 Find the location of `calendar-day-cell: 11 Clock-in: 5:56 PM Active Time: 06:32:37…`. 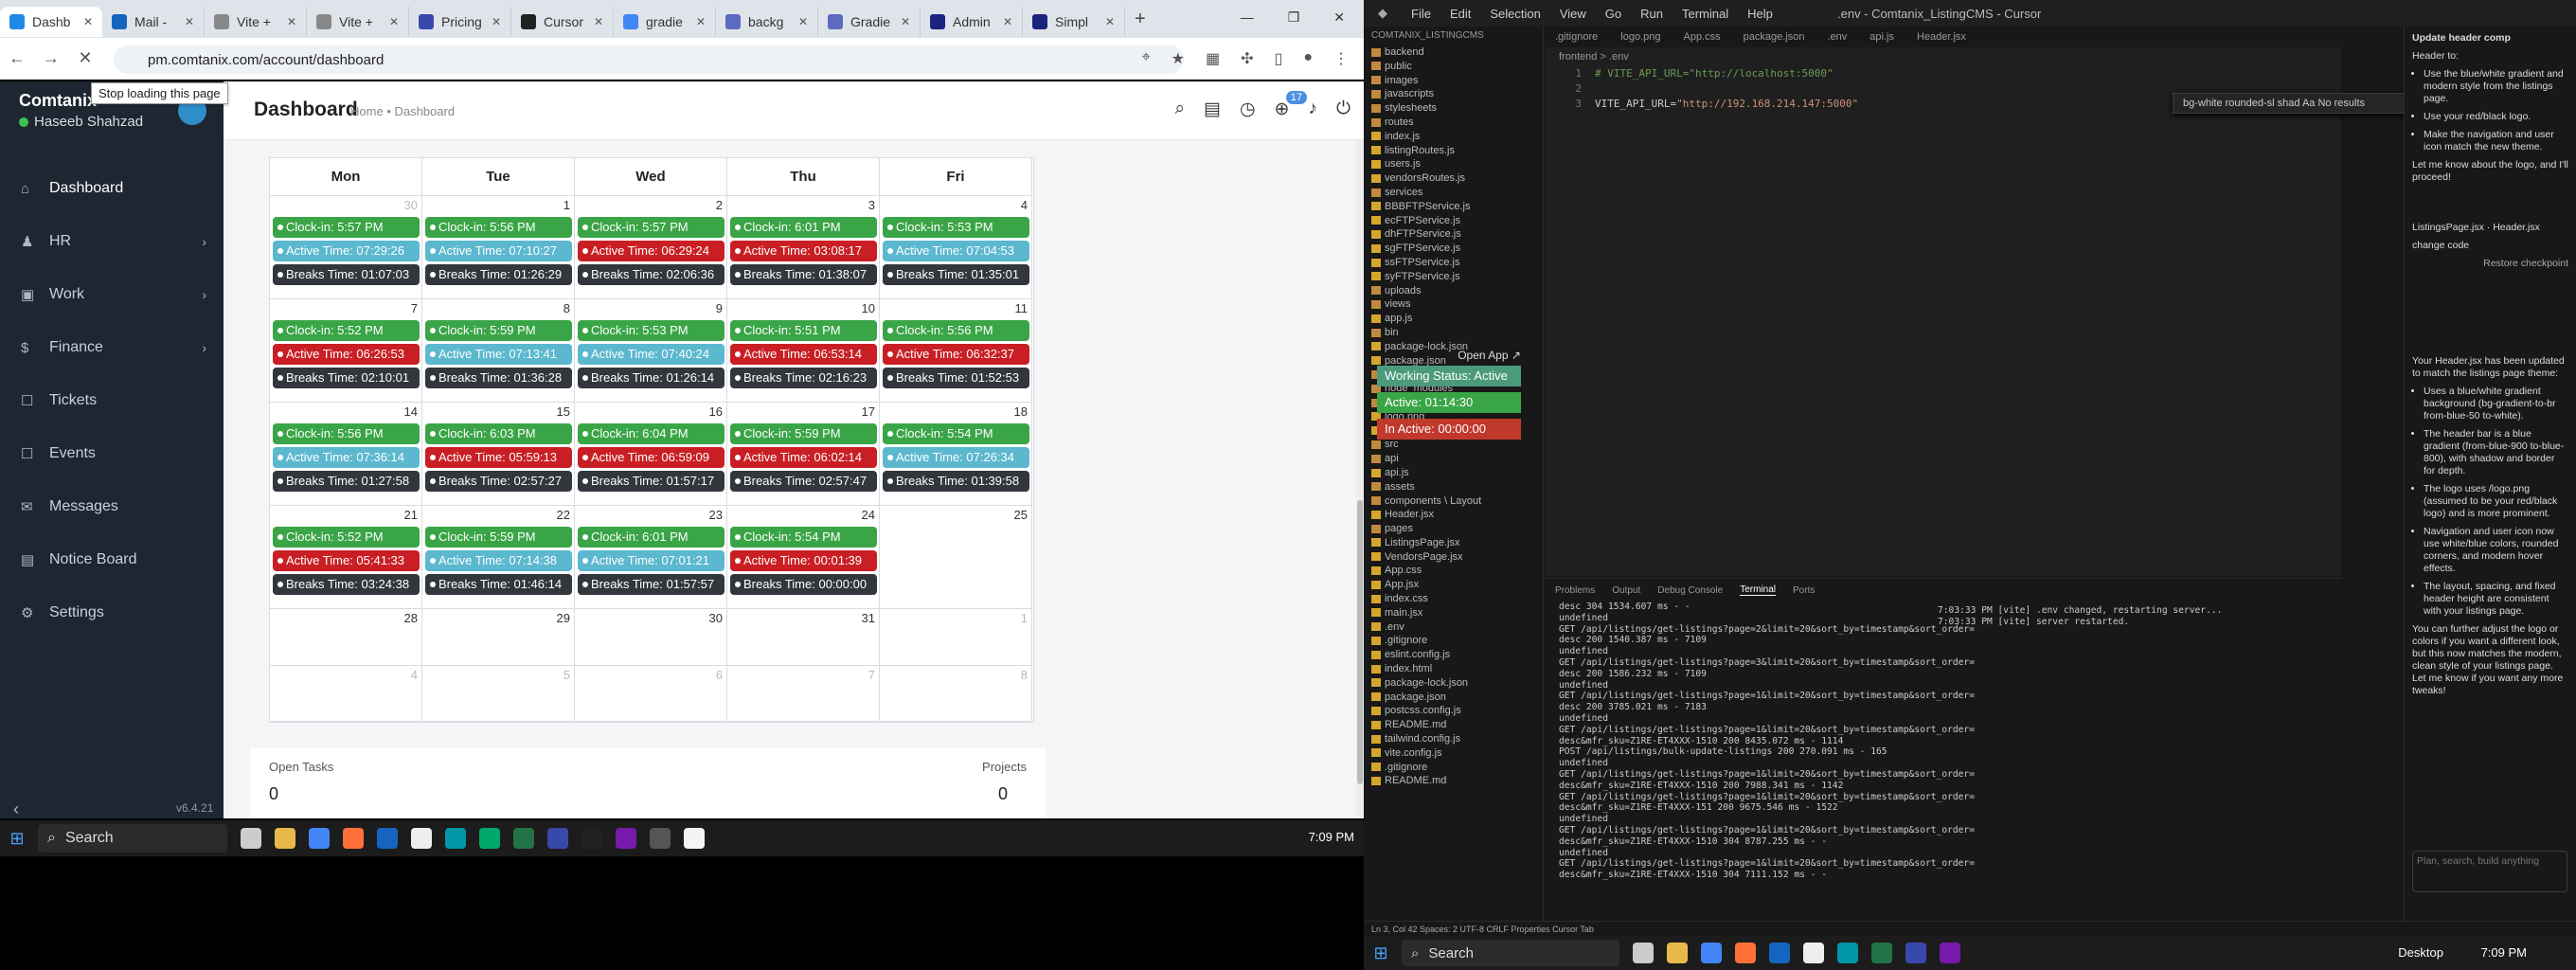

calendar-day-cell: 11 Clock-in: 5:56 PM Active Time: 06:32:37… is located at coordinates (956, 351).